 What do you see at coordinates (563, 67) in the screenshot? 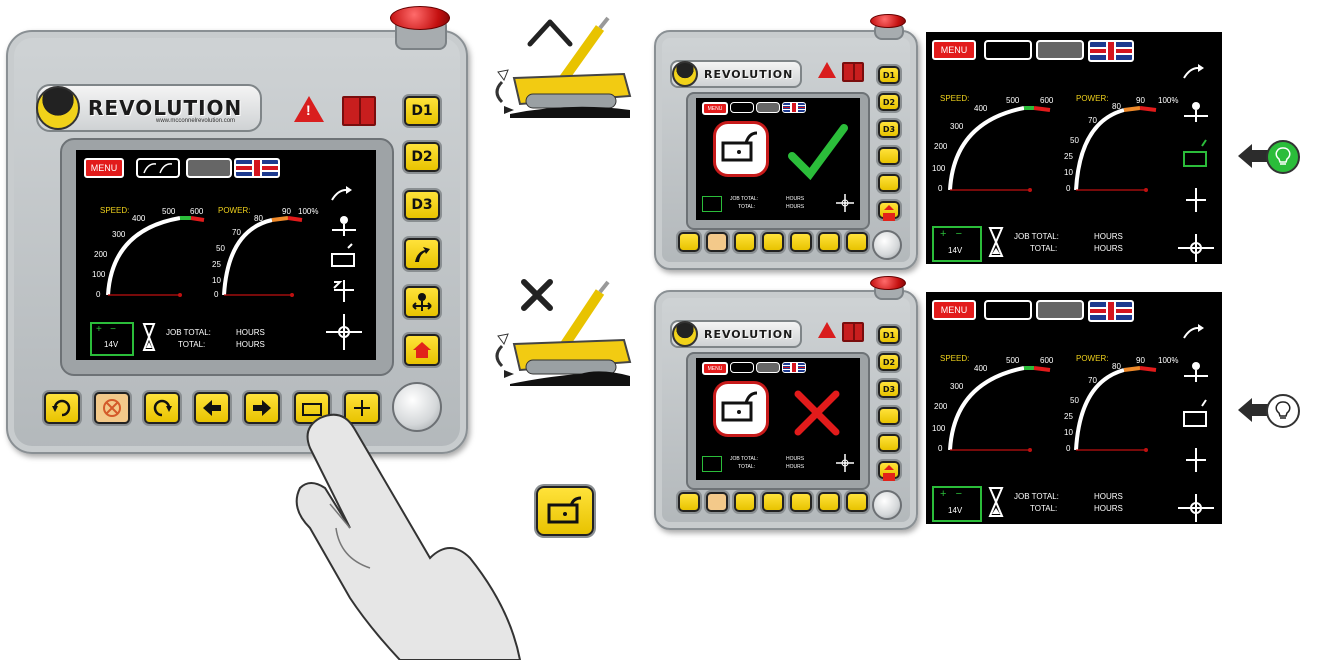
I see `roller-up-illustration` at bounding box center [563, 67].